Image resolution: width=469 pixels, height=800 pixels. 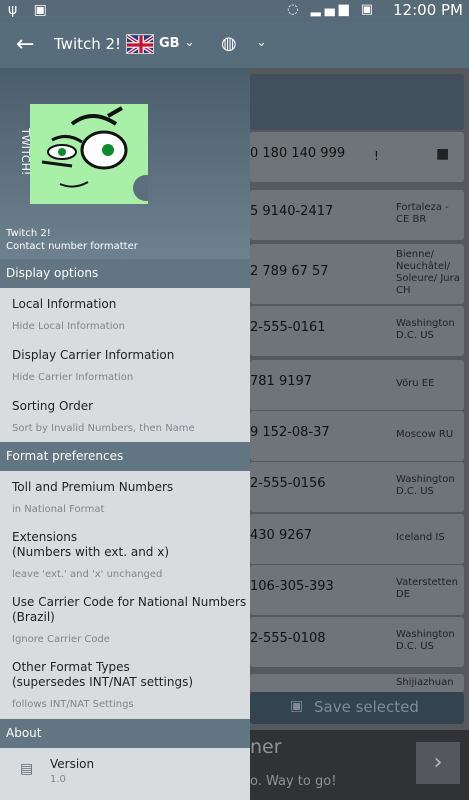 What do you see at coordinates (415, 383) in the screenshot?
I see `location-label: Võru EE` at bounding box center [415, 383].